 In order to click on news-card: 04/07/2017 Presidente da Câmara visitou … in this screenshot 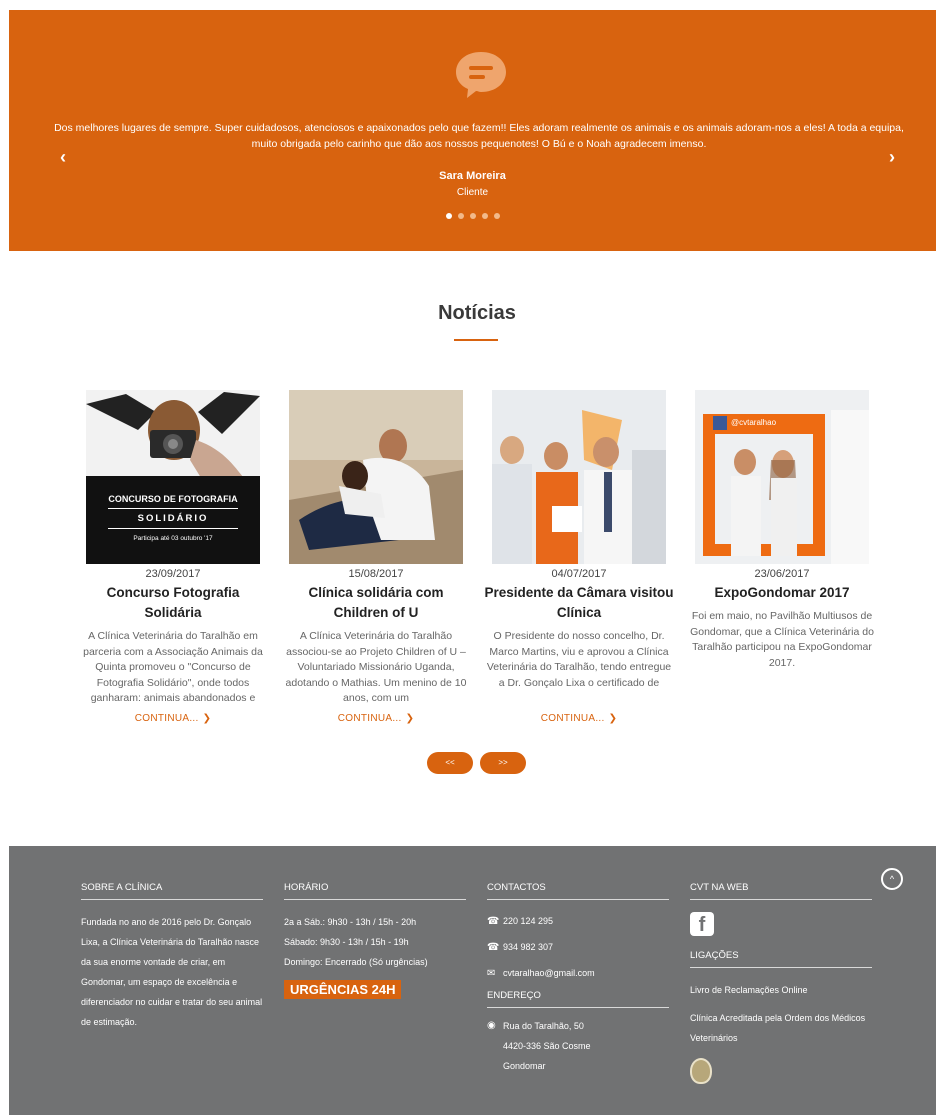, I will do `click(579, 557)`.